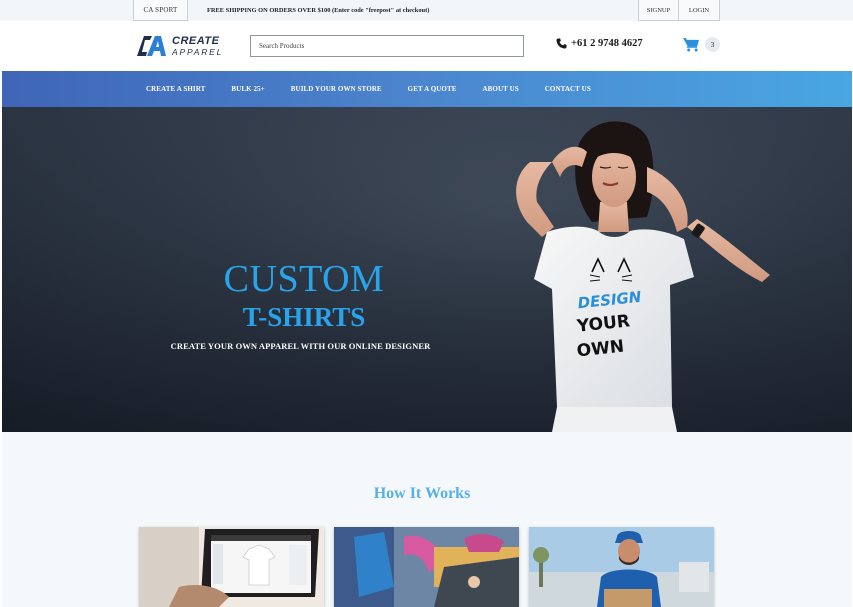  I want to click on cart-count-badge: 3, so click(712, 44).